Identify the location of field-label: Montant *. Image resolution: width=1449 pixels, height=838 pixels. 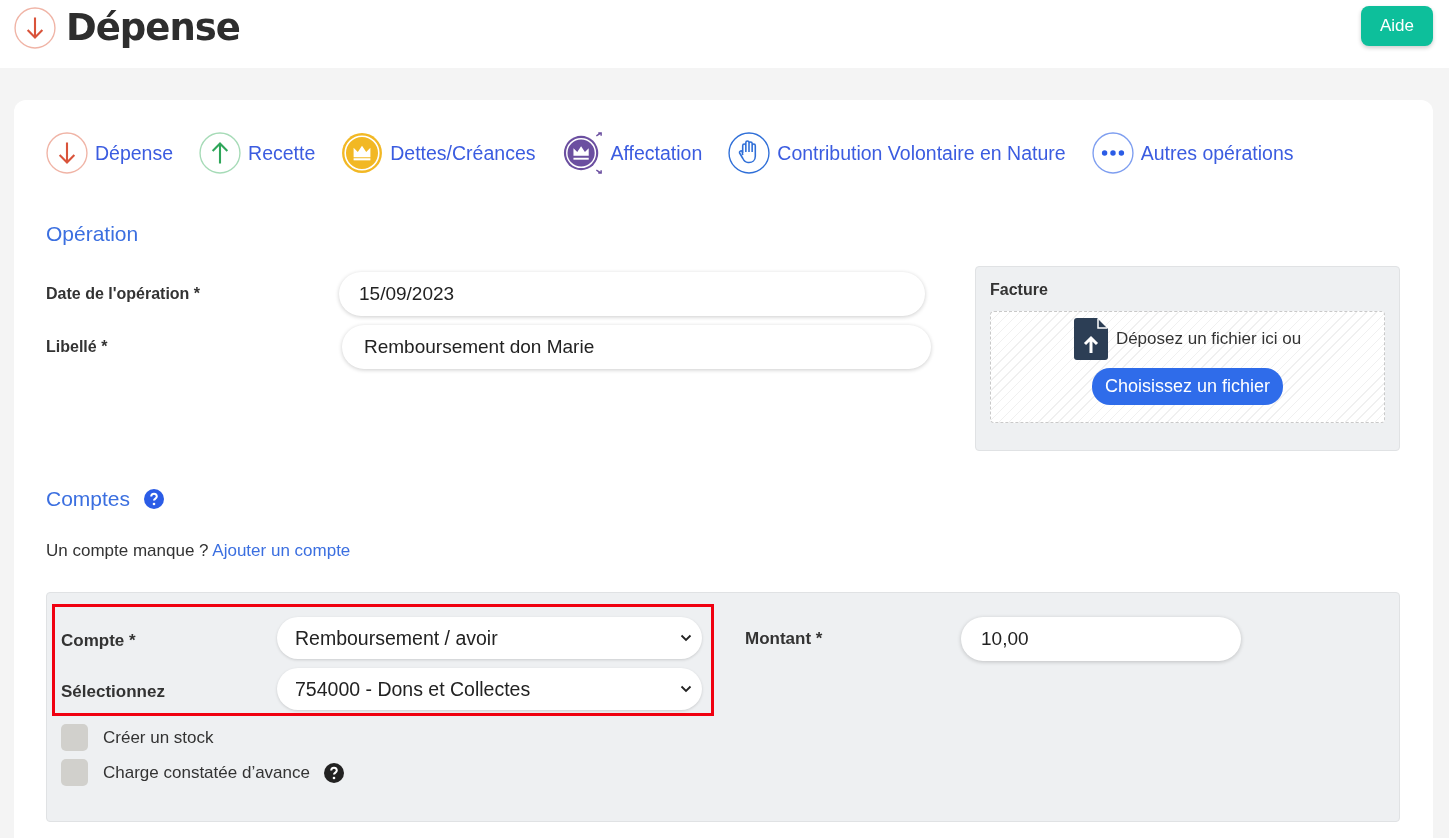
(784, 639).